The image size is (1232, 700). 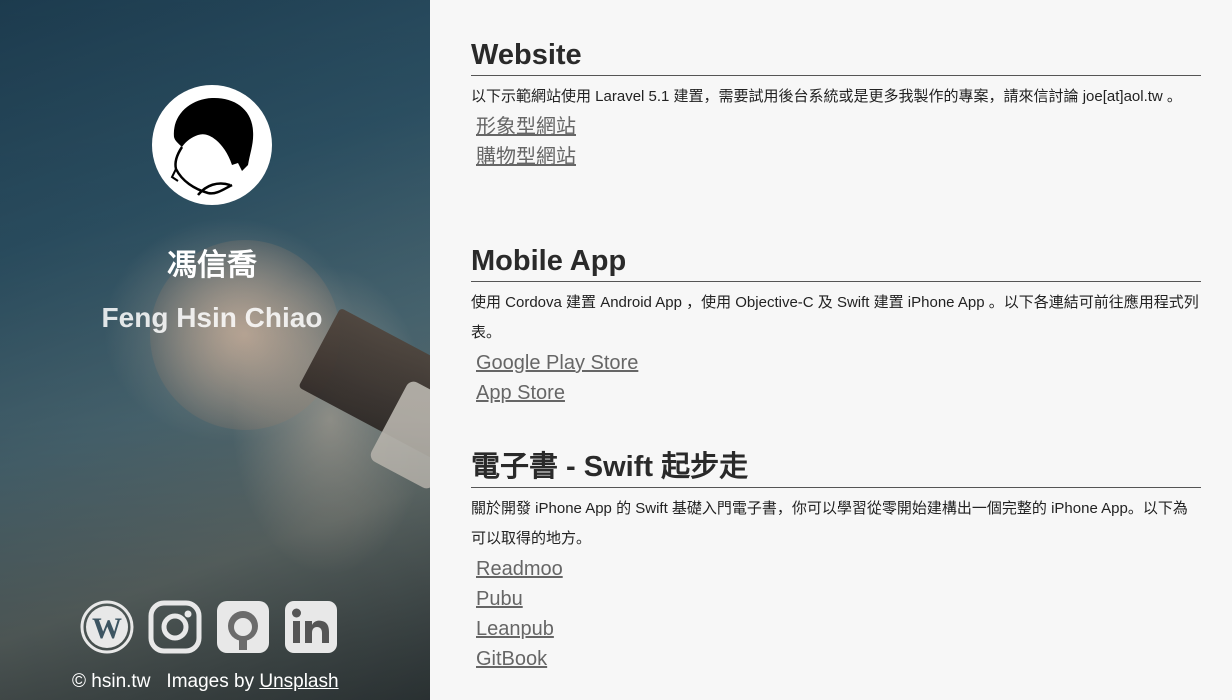 What do you see at coordinates (838, 629) in the screenshot?
I see `link-leanpub: Leanpub` at bounding box center [838, 629].